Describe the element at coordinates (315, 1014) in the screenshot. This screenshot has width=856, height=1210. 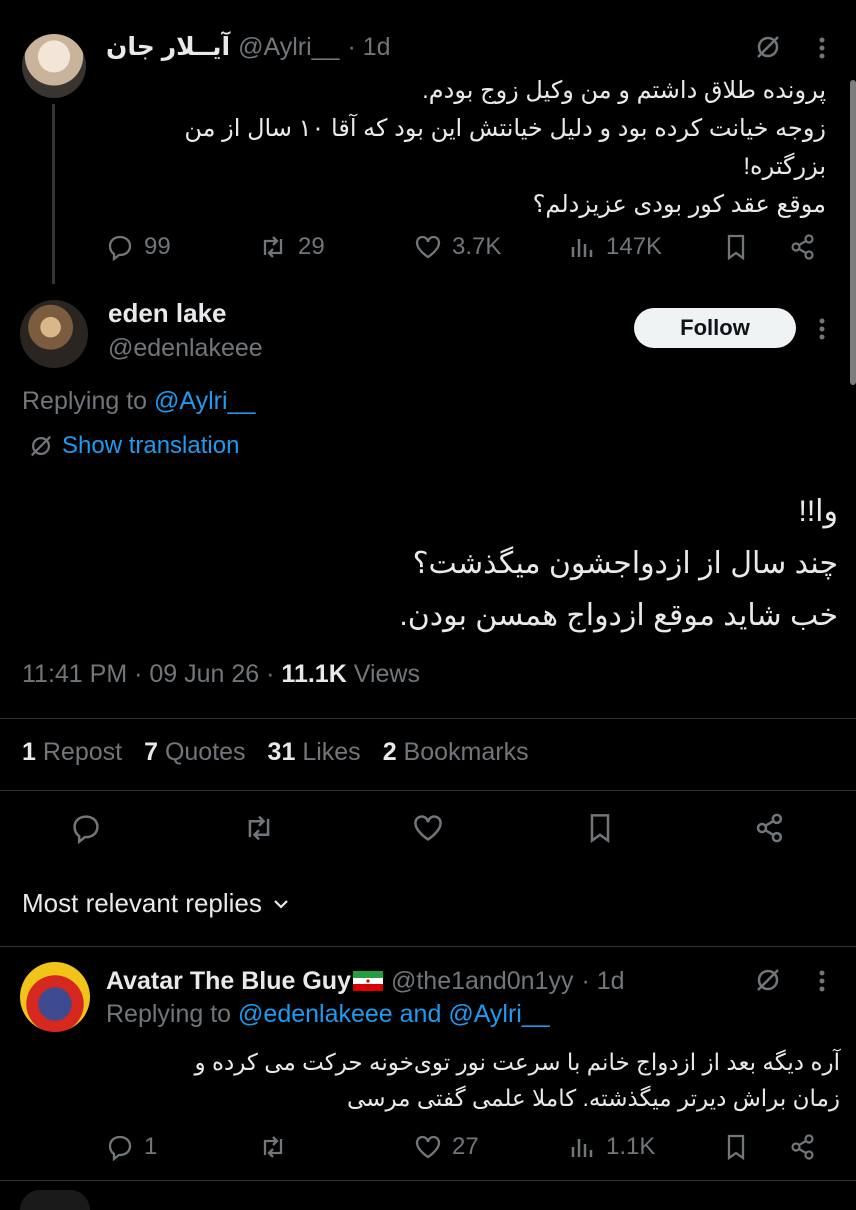
I see `replying-to-link: @edenlakeee` at that location.